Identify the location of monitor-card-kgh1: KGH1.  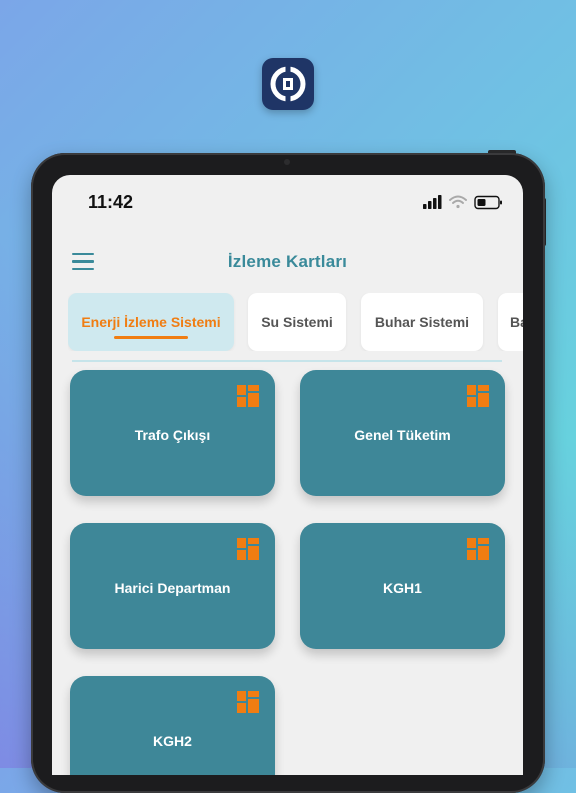
(402, 586).